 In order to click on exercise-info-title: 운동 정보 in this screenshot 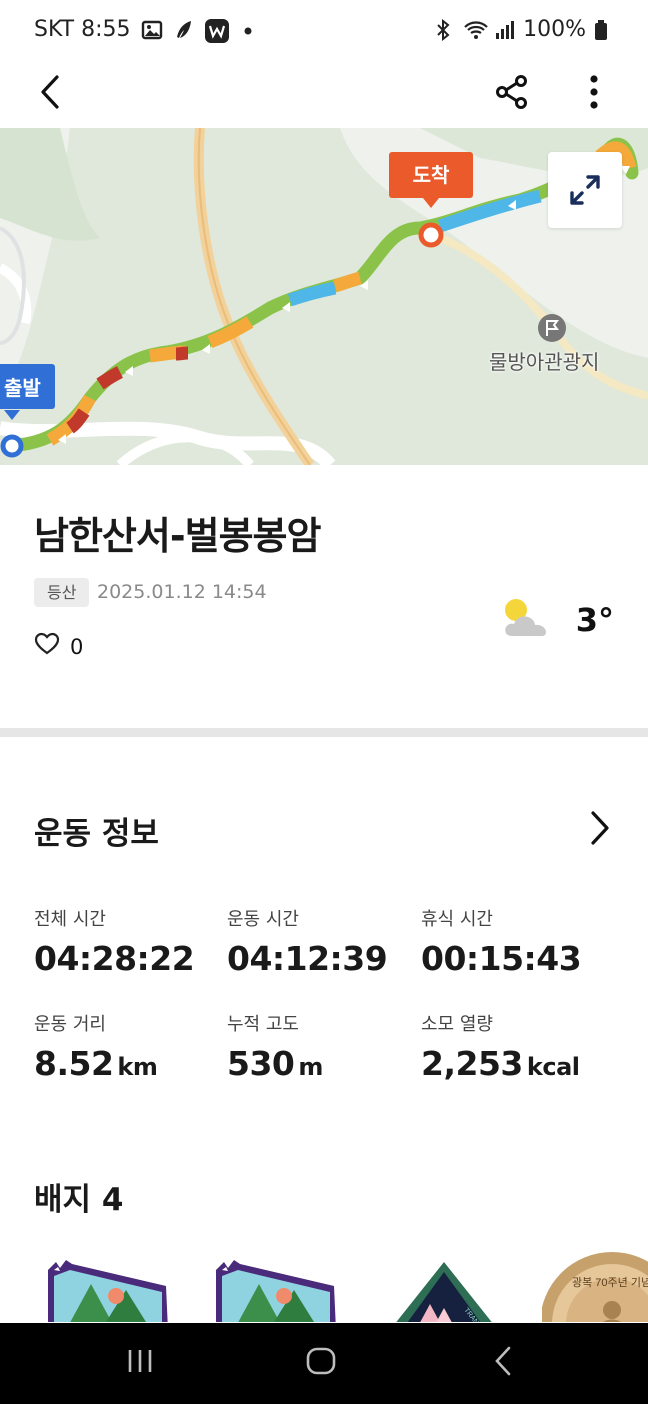, I will do `click(96, 834)`.